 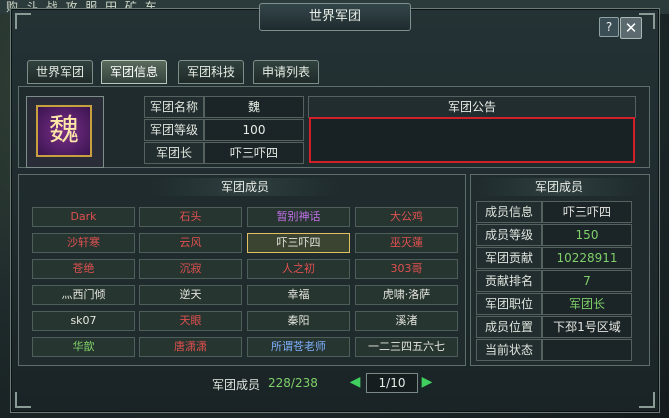 I want to click on detail-row: 成员位置 下邳1号区域, so click(x=556, y=327).